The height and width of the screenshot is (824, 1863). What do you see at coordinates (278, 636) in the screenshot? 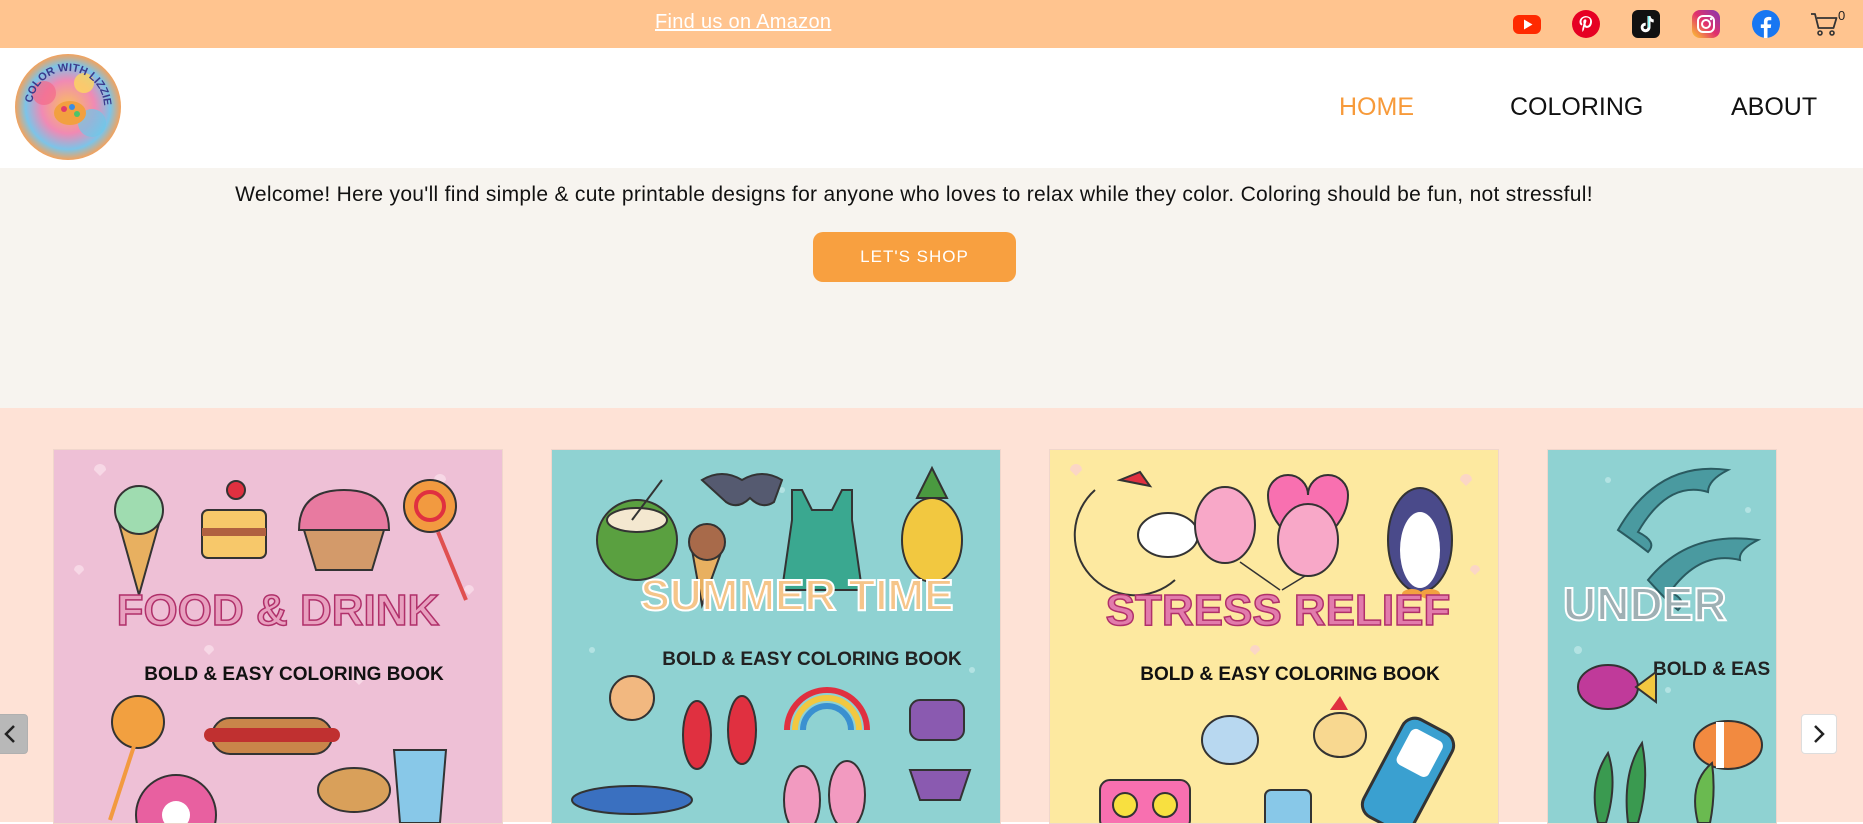
I see `book-card-food-drink: FOOD & DRINK BOLD & EASY COLORING BOOK` at bounding box center [278, 636].